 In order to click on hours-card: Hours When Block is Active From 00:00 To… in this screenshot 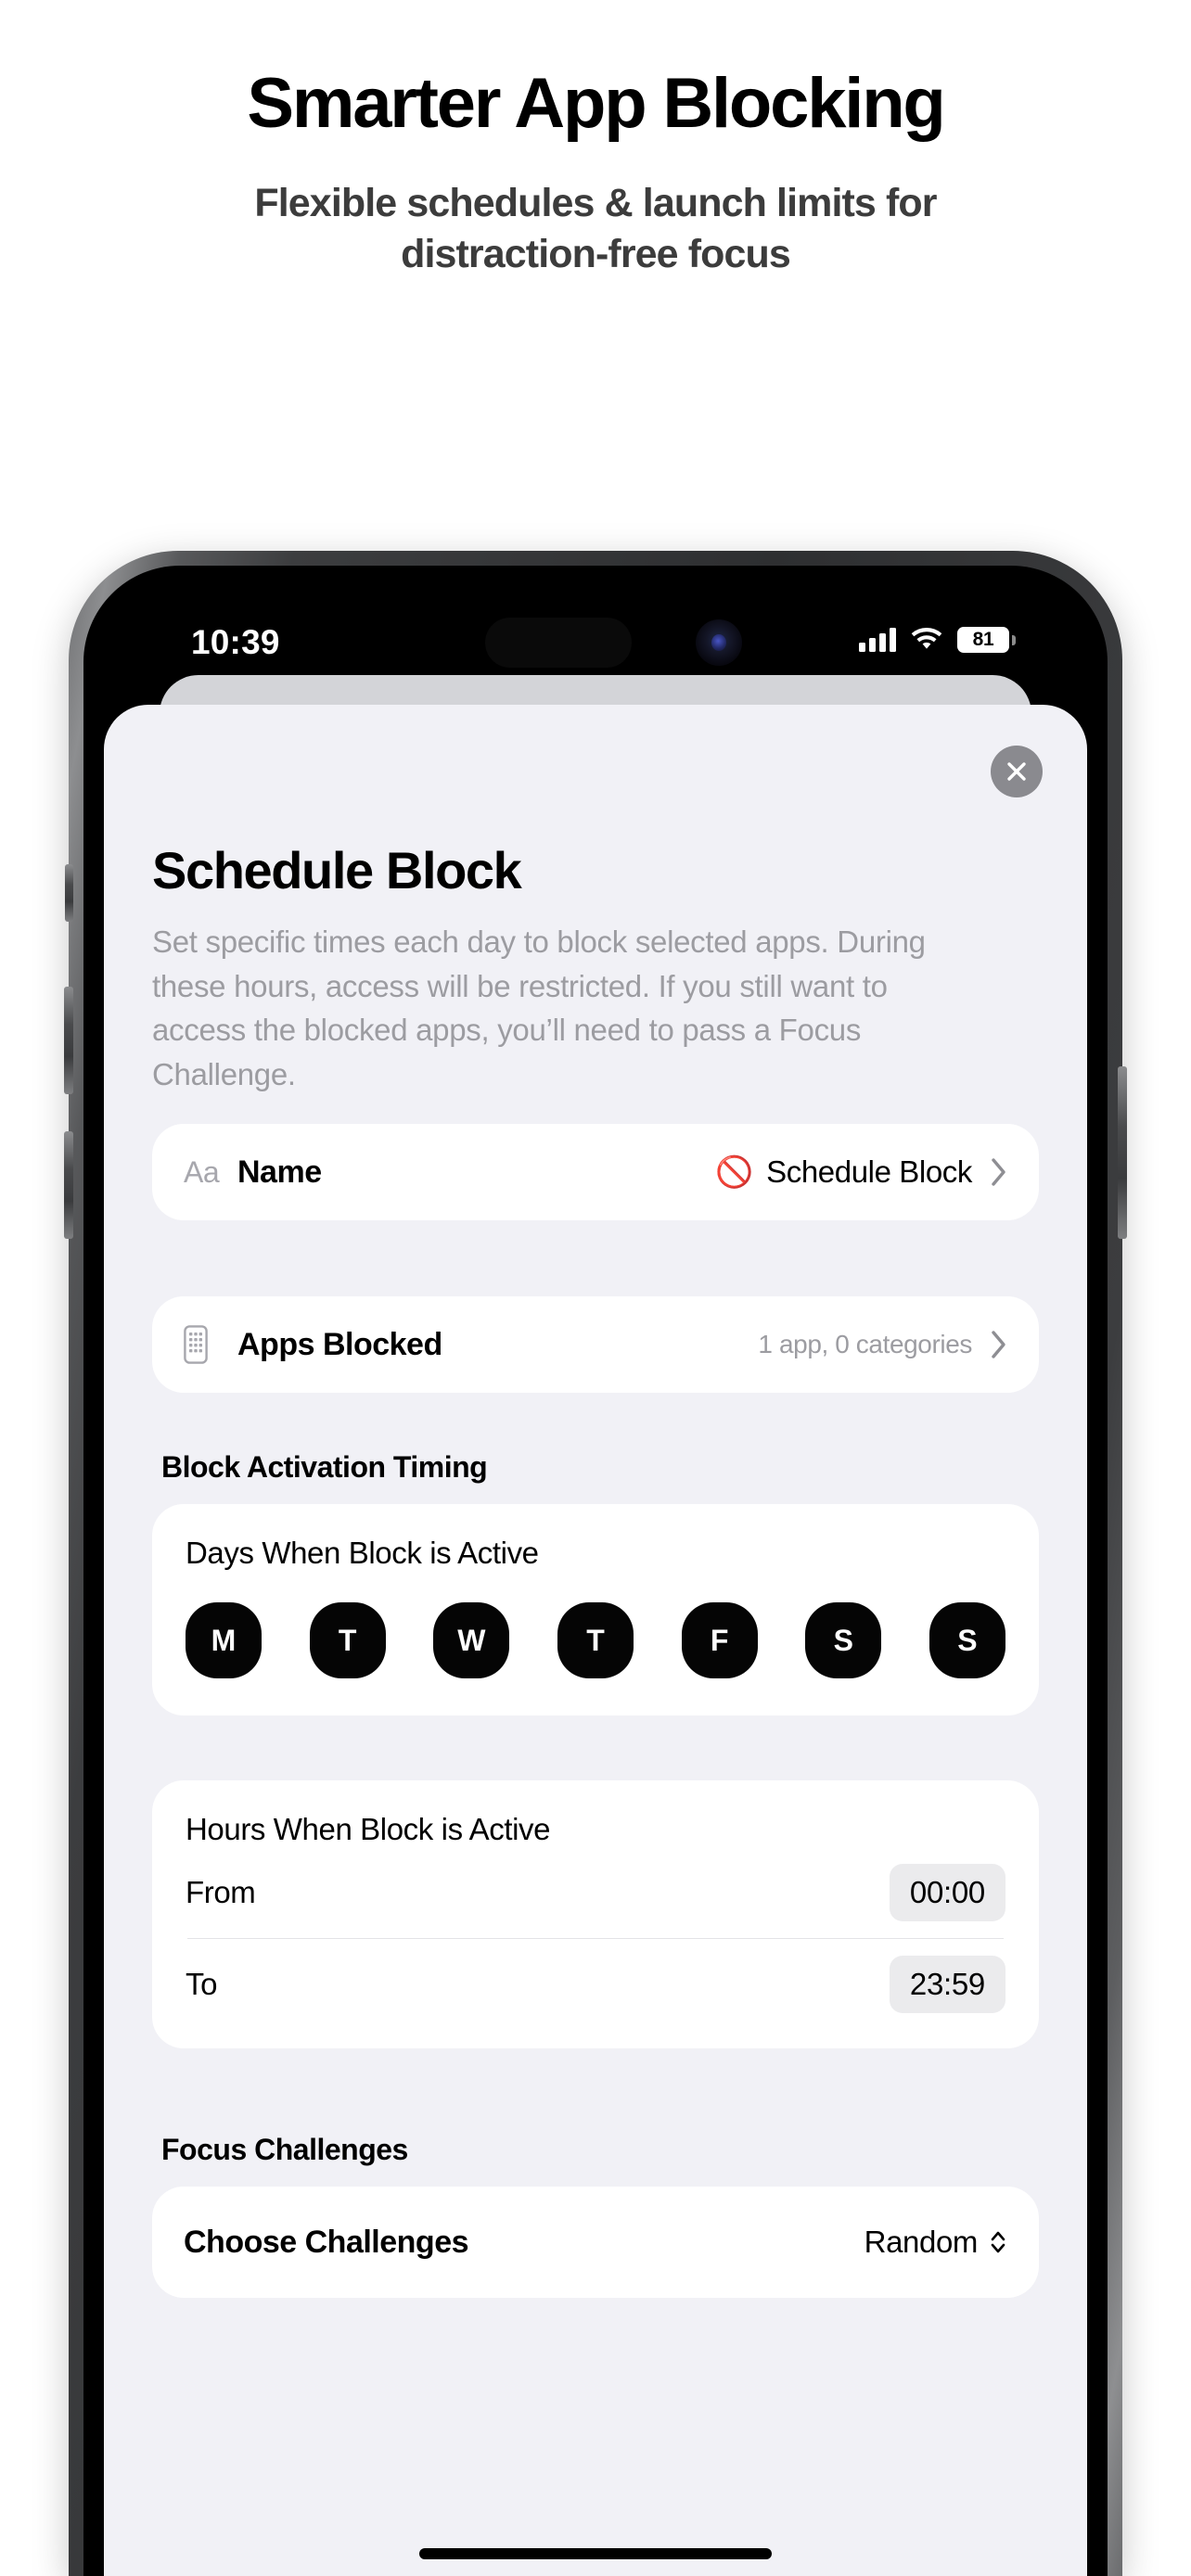, I will do `click(595, 1914)`.